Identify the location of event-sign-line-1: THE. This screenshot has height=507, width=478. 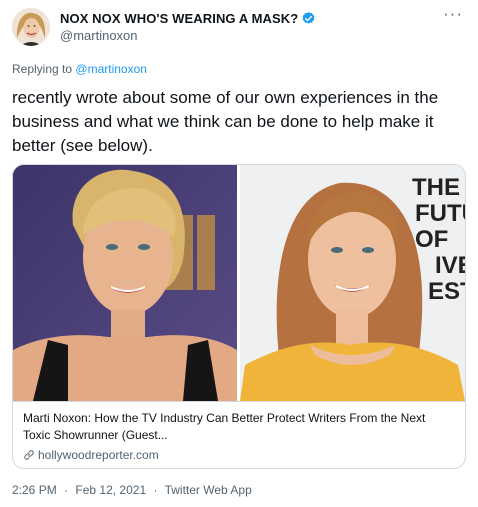
(436, 187).